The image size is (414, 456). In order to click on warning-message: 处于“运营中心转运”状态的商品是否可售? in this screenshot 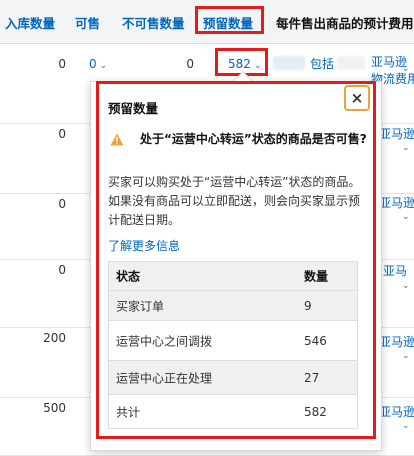, I will do `click(253, 139)`.